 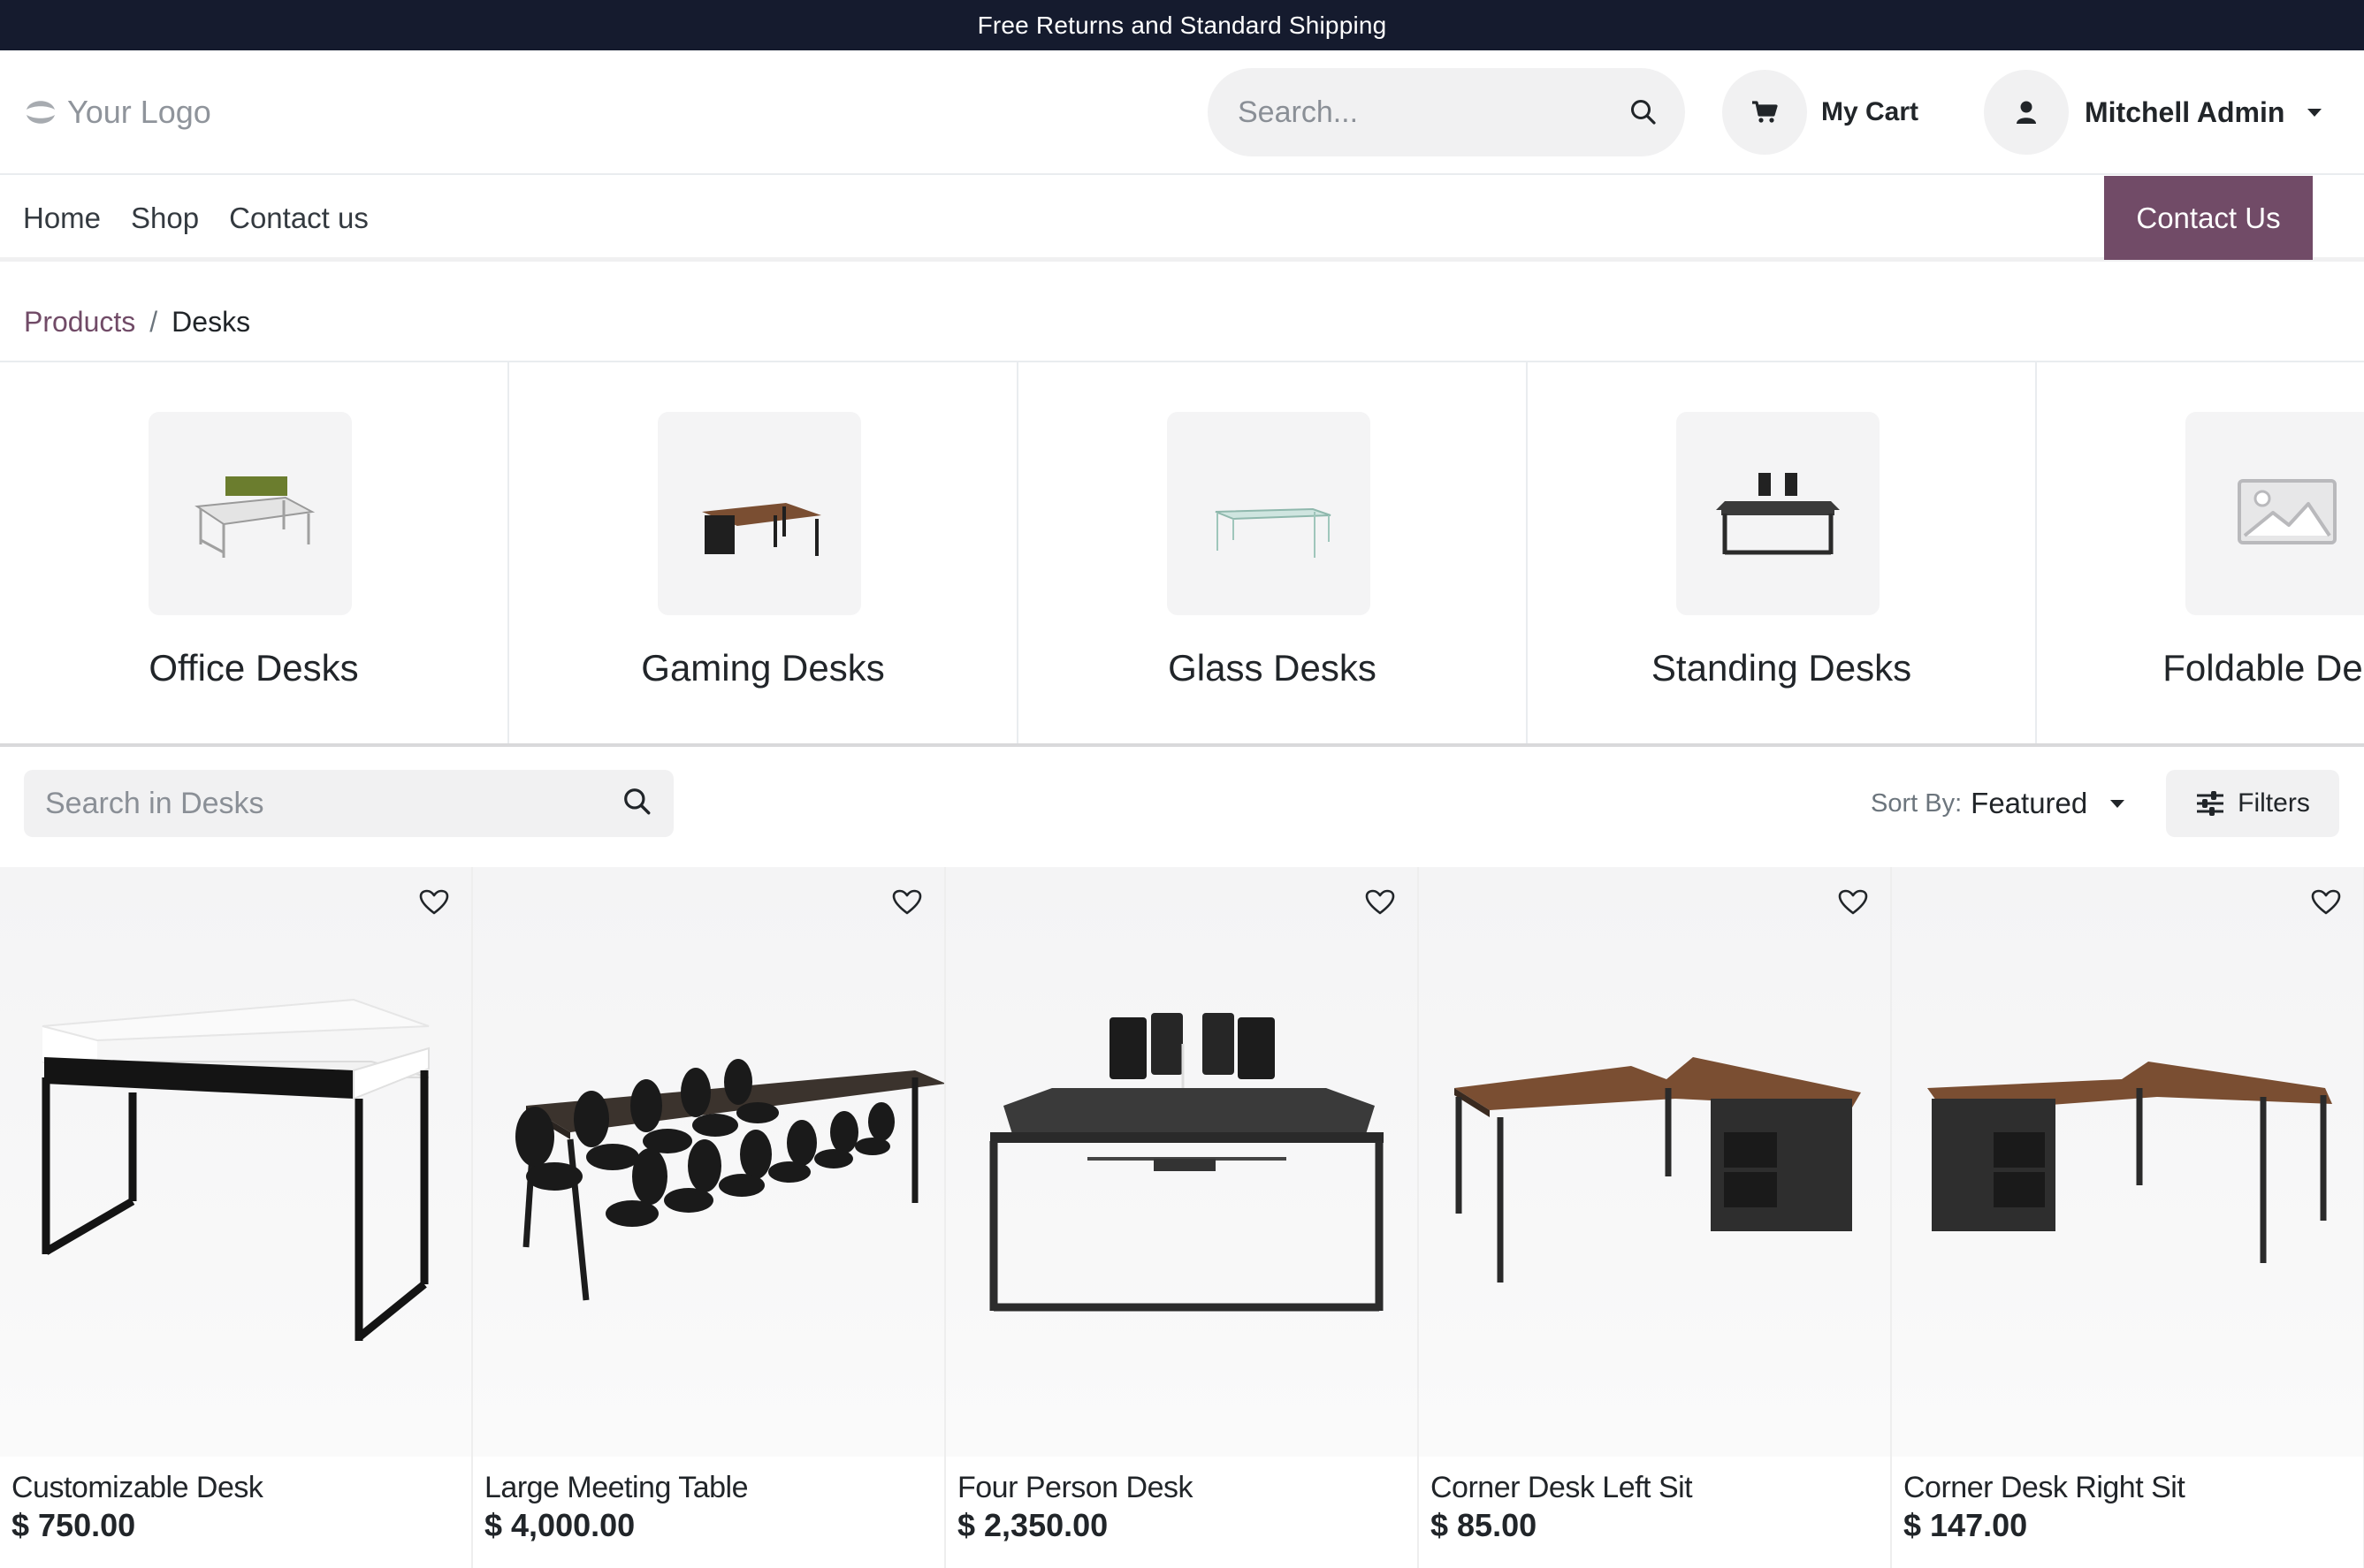 I want to click on product-name: Large Meeting Table, so click(x=616, y=1488).